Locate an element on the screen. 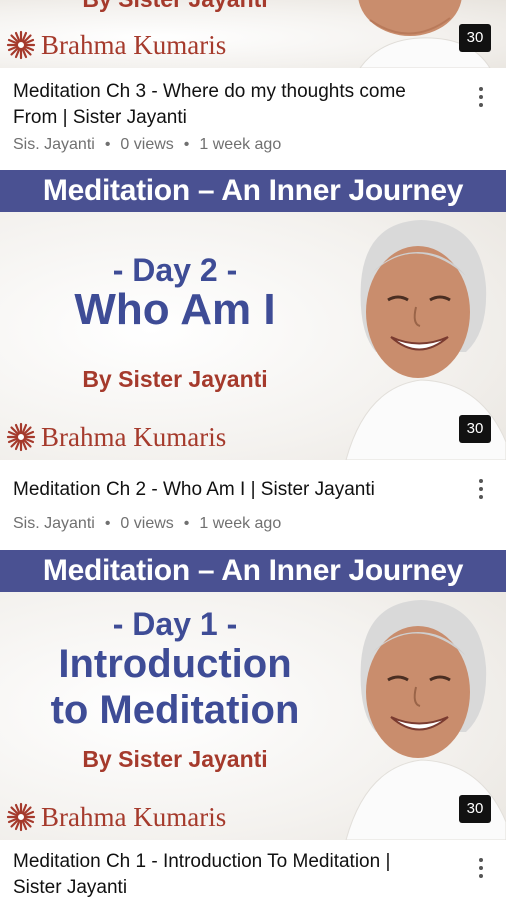 The width and height of the screenshot is (506, 901). thumbnail-heading: Introduction is located at coordinates (175, 664).